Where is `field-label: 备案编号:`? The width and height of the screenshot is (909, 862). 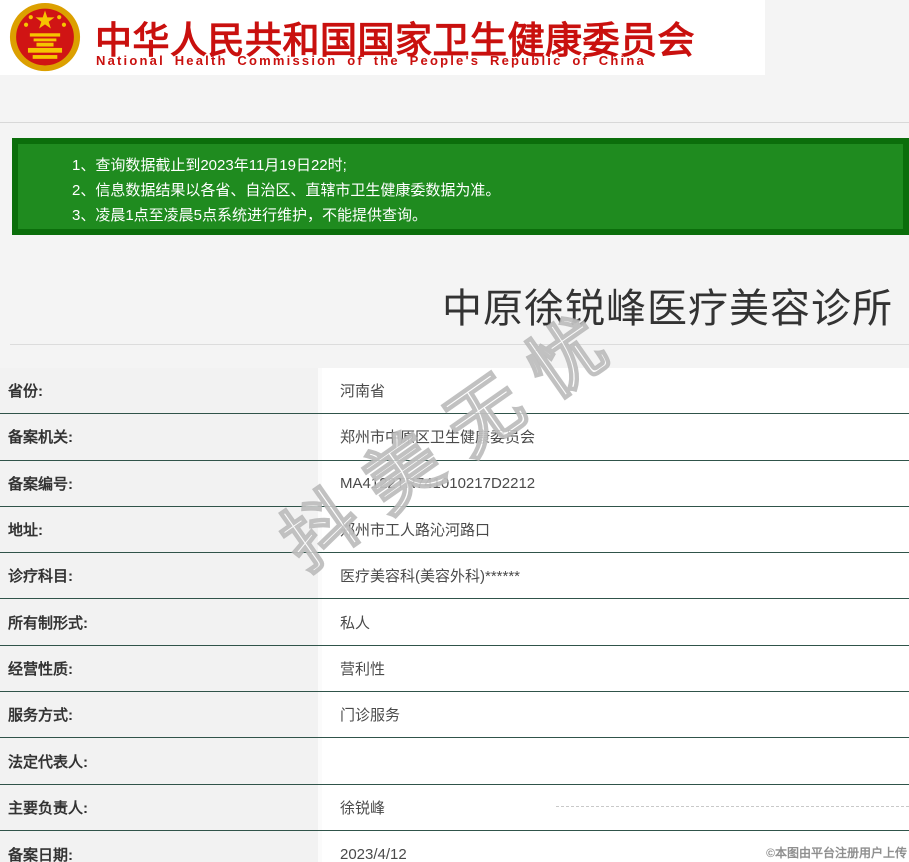
field-label: 备案编号: is located at coordinates (161, 483).